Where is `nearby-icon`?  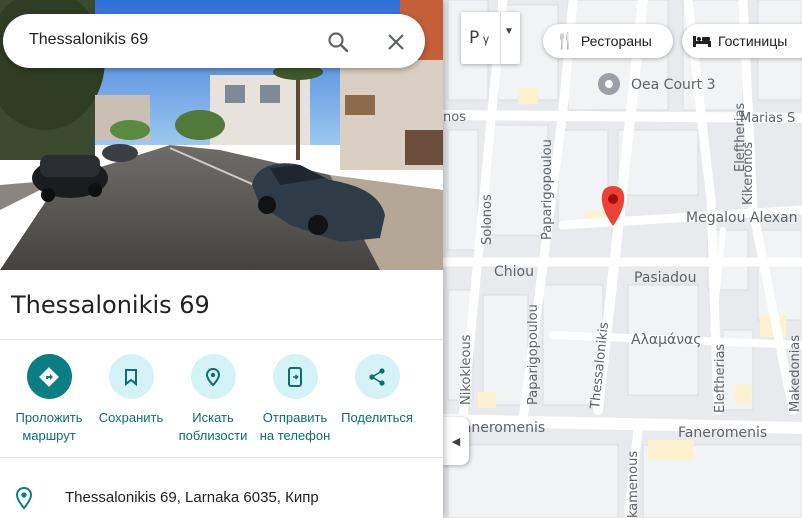
nearby-icon is located at coordinates (213, 376).